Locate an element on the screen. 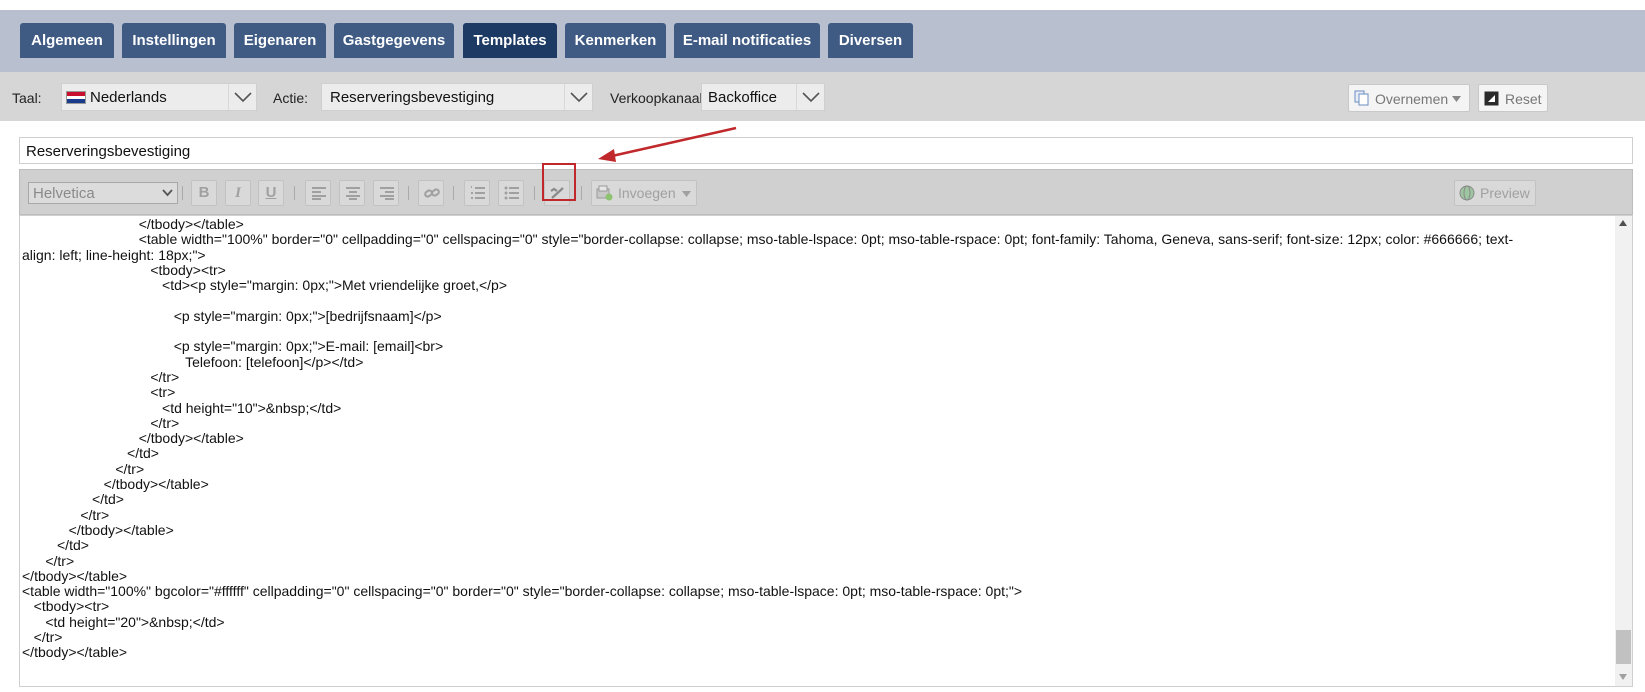 Image resolution: width=1645 pixels, height=692 pixels. actie-value: Reserveringsbevestiging is located at coordinates (412, 97).